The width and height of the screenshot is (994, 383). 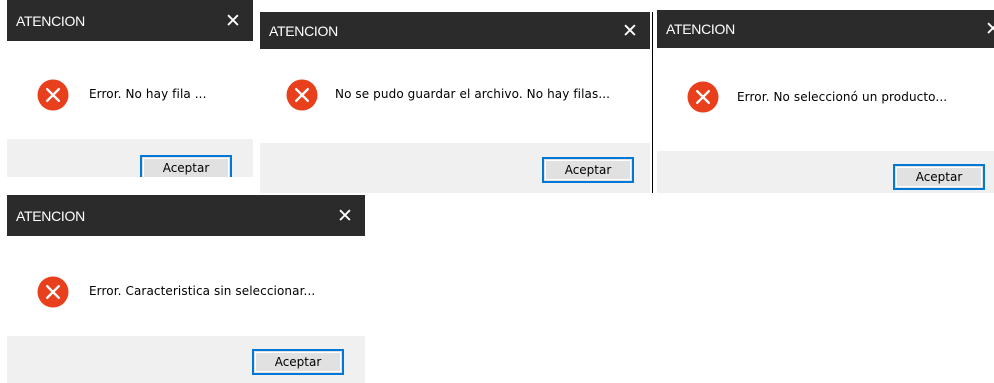 What do you see at coordinates (652, 102) in the screenshot?
I see `separator-line` at bounding box center [652, 102].